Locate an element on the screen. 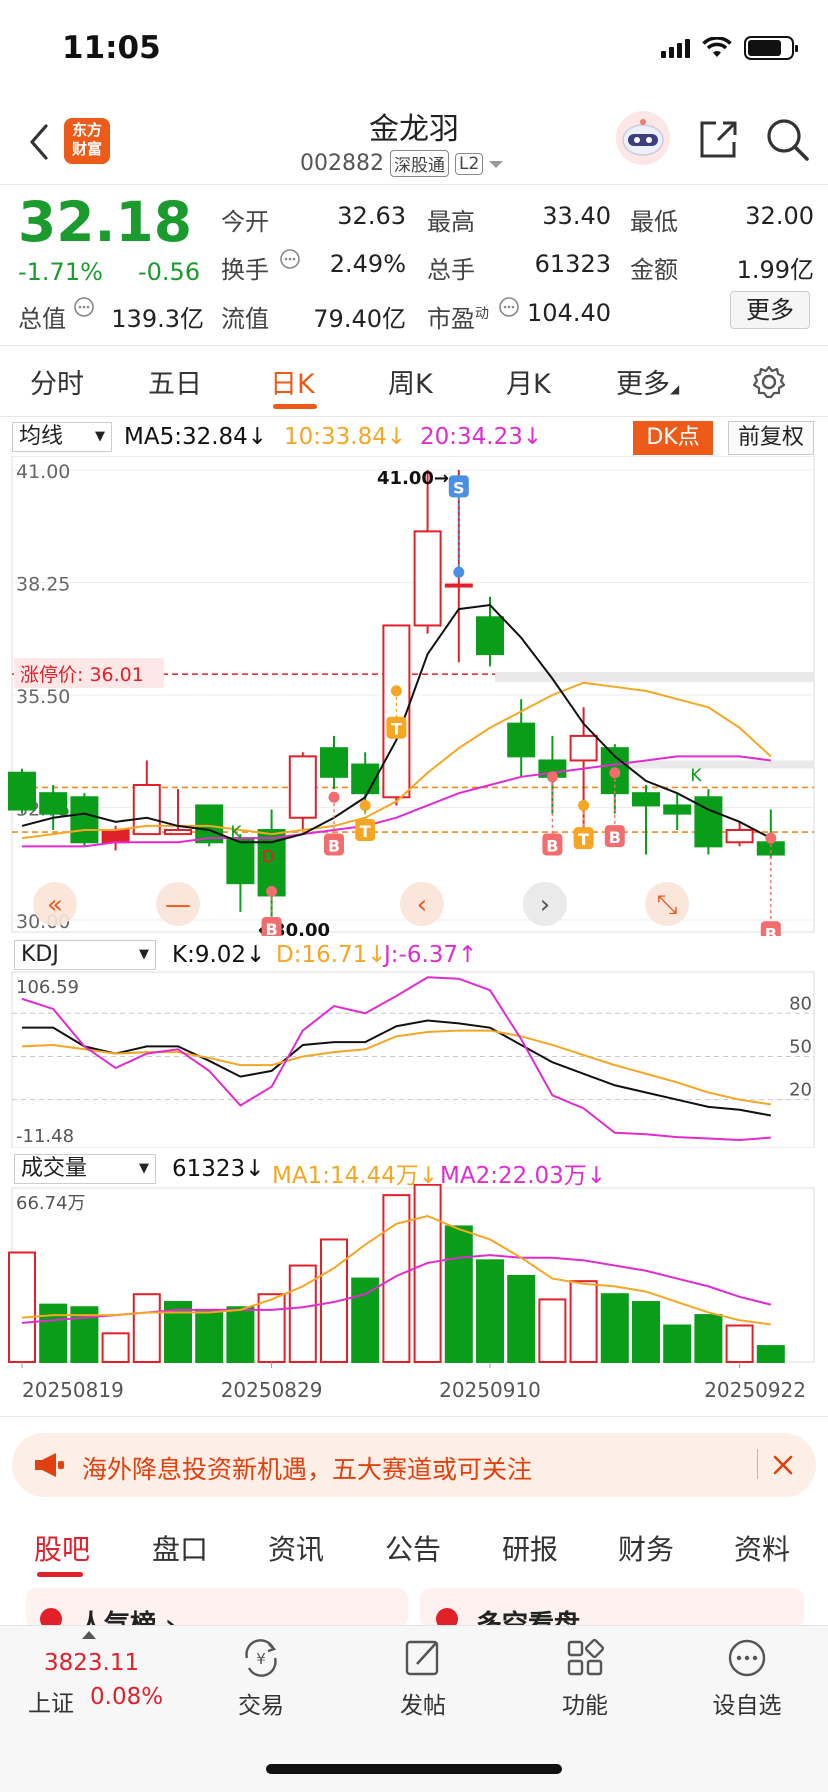 Image resolution: width=828 pixels, height=1792 pixels. share-icon is located at coordinates (718, 140).